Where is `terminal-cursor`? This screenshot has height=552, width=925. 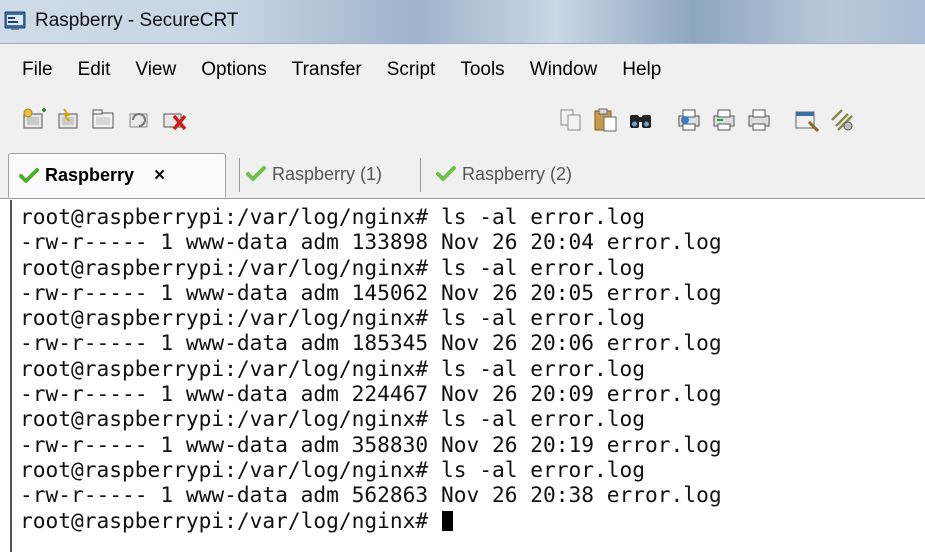
terminal-cursor is located at coordinates (447, 520).